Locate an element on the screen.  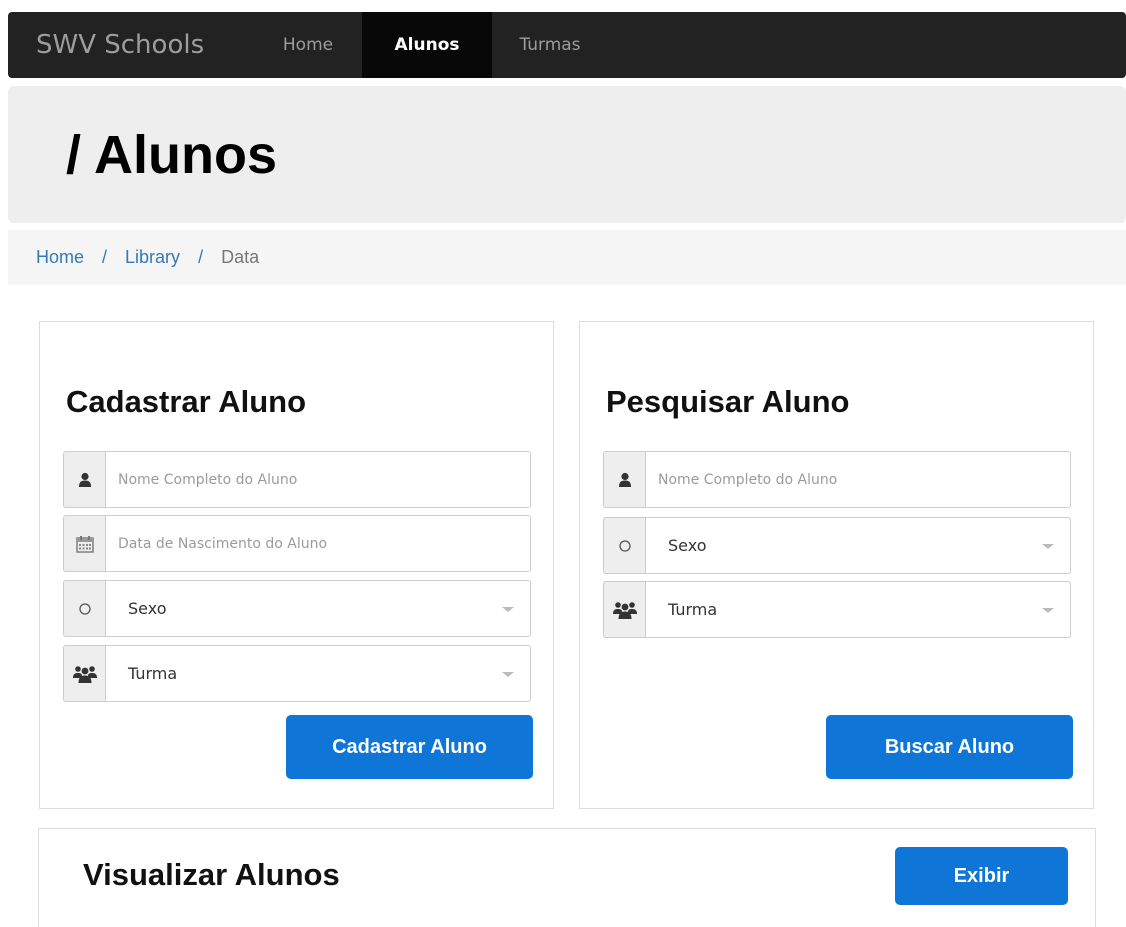
pesquisa-nome-input-group is located at coordinates (837, 479).